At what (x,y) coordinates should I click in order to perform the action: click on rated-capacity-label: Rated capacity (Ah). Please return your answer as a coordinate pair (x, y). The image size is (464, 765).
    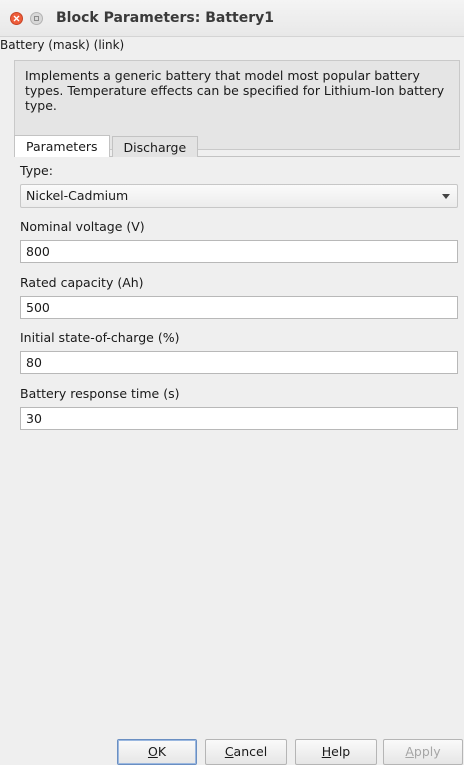
    Looking at the image, I should click on (82, 282).